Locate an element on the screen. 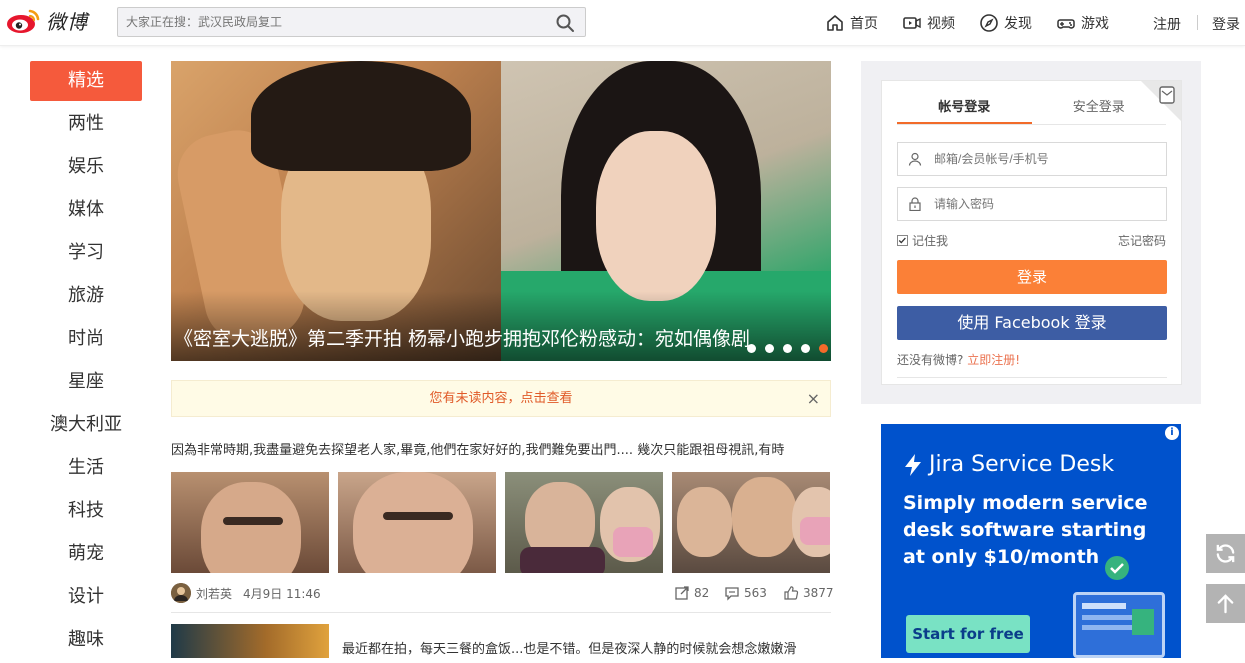  logo-text: 微博 is located at coordinates (67, 21).